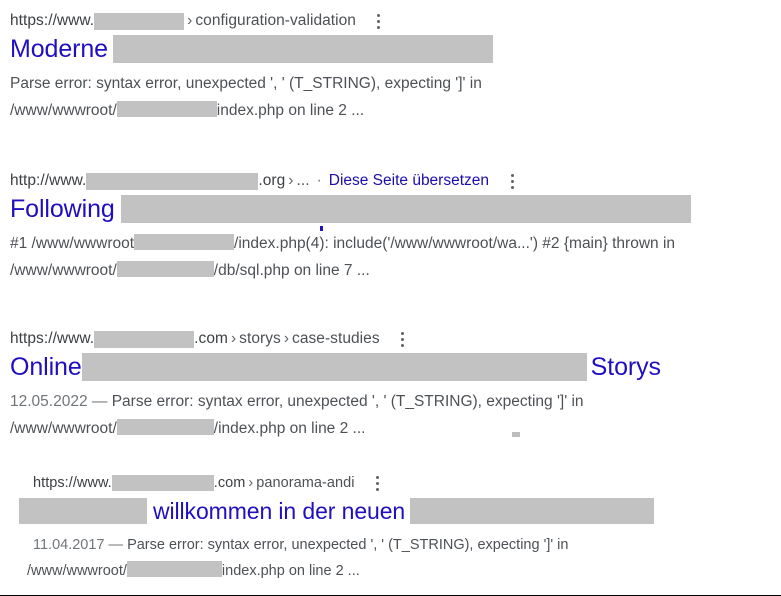  Describe the element at coordinates (625, 367) in the screenshot. I see `result-title-trail: Storys` at that location.